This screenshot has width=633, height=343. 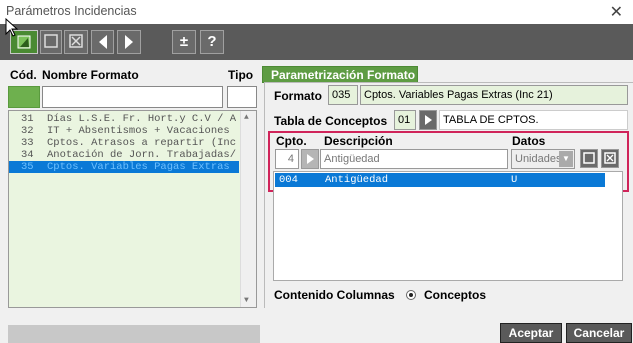 I want to click on formato-label: Formato, so click(x=298, y=96).